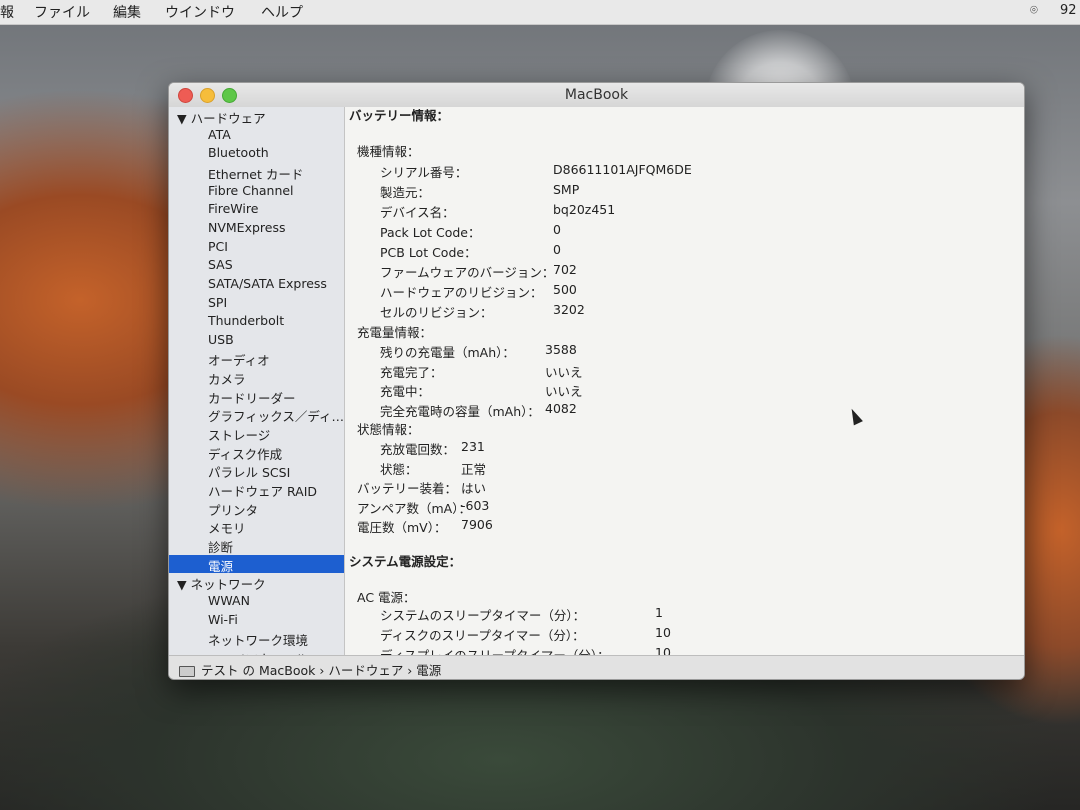 This screenshot has height=810, width=1080. Describe the element at coordinates (474, 488) in the screenshot. I see `info-value: はい` at that location.